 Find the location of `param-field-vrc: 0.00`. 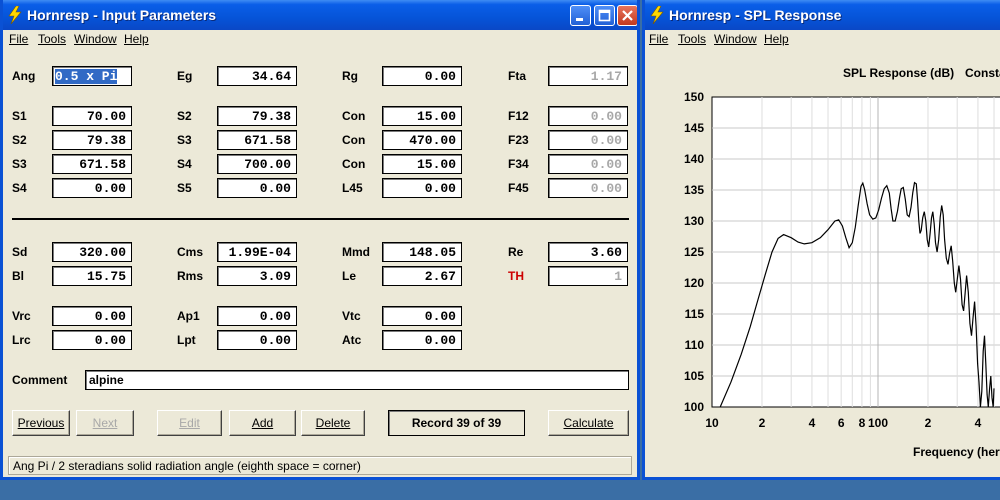

param-field-vrc: 0.00 is located at coordinates (92, 316).